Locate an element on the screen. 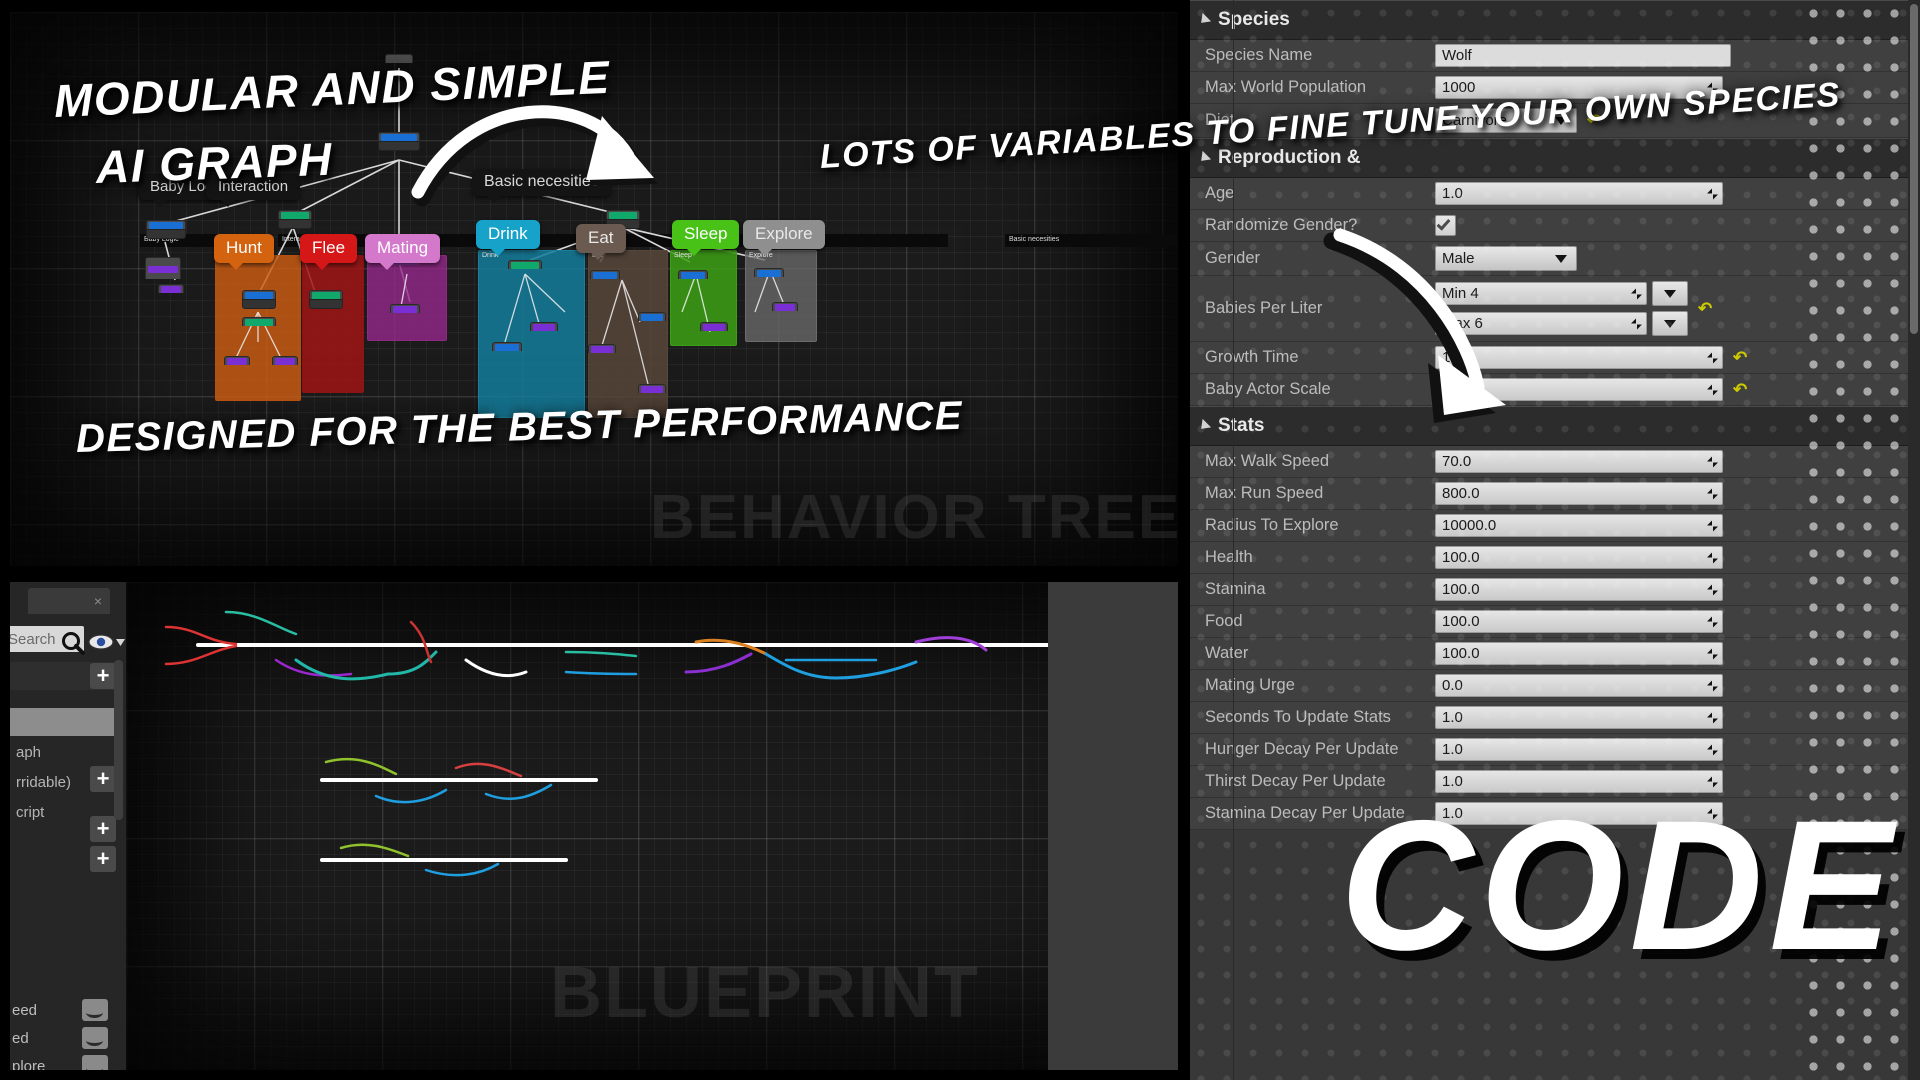 The width and height of the screenshot is (1920, 1080). section-header-0: Species is located at coordinates (1554, 20).